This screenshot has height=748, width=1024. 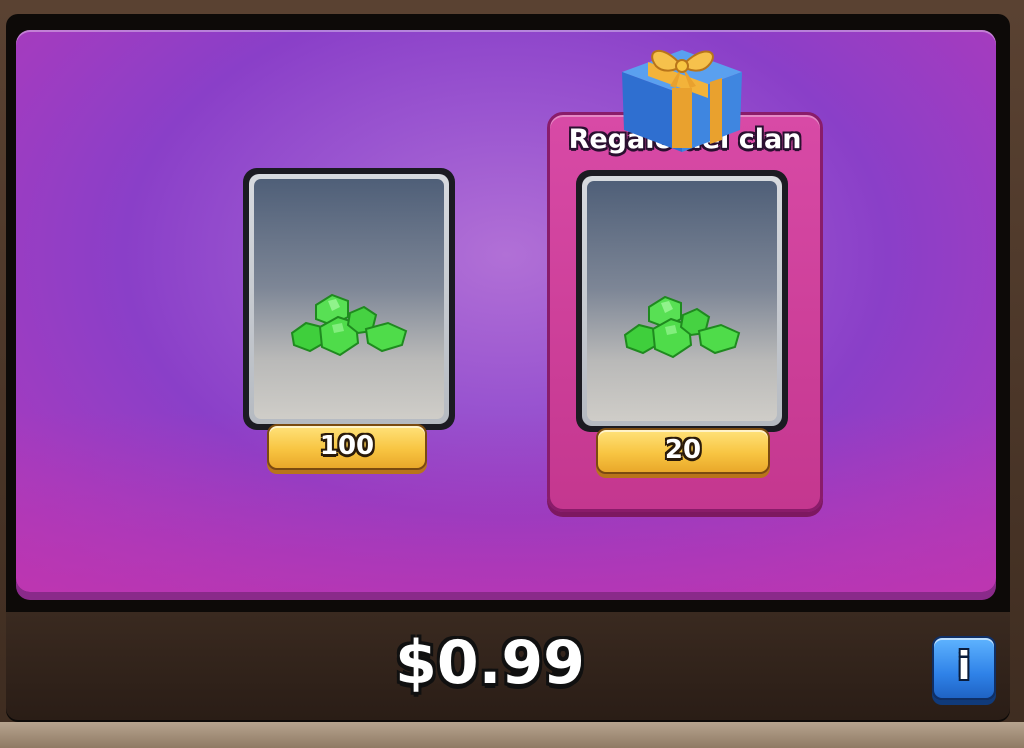 I want to click on gift-box-icon, so click(x=682, y=96).